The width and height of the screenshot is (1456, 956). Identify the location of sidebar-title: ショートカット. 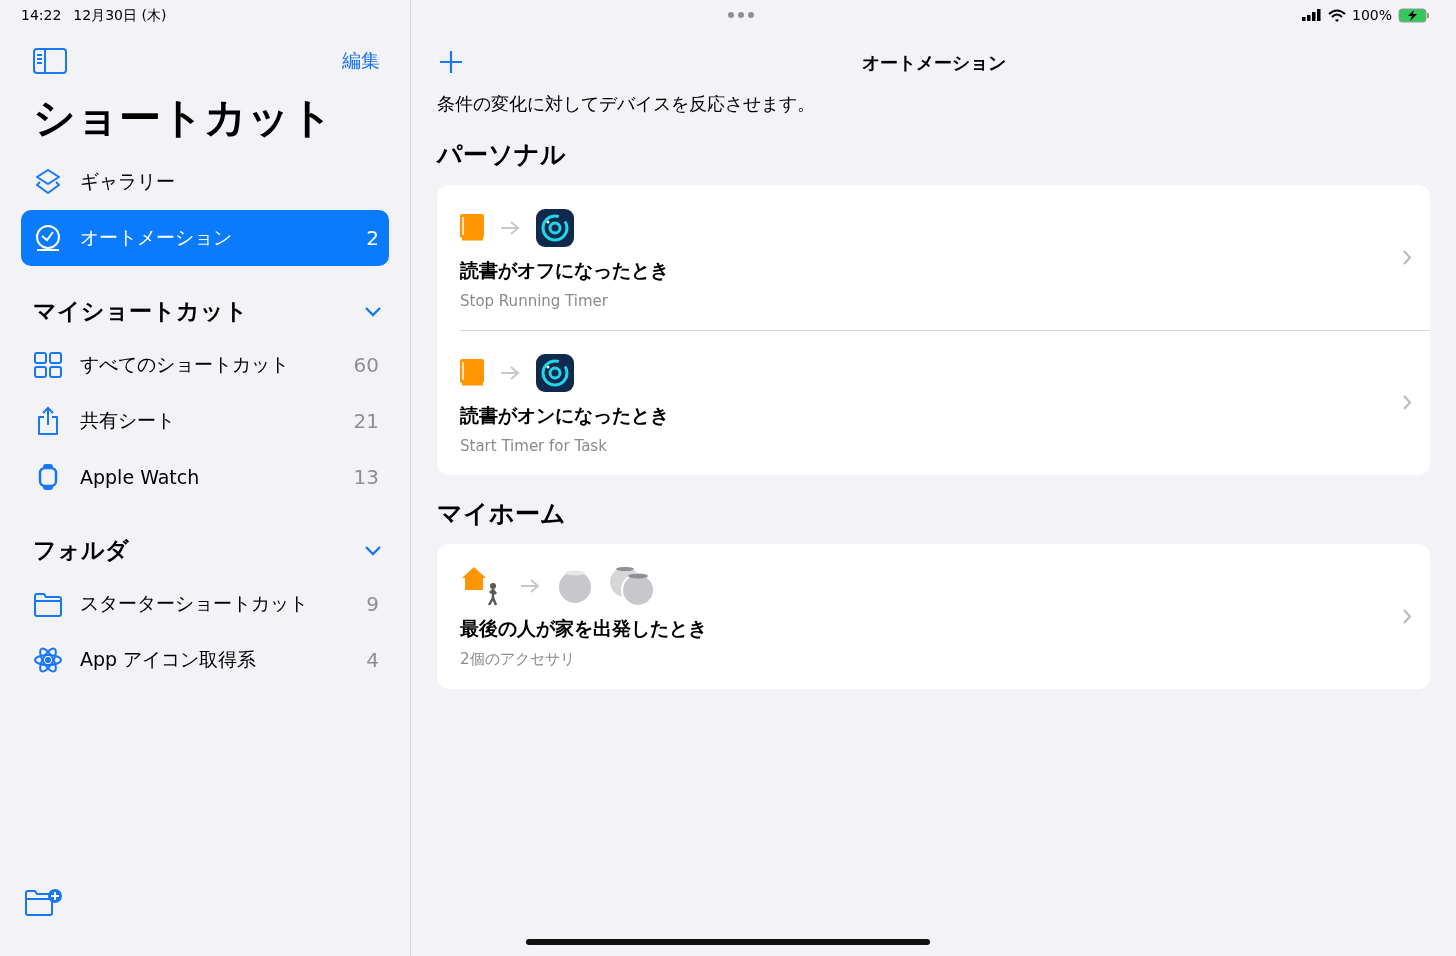
(183, 118).